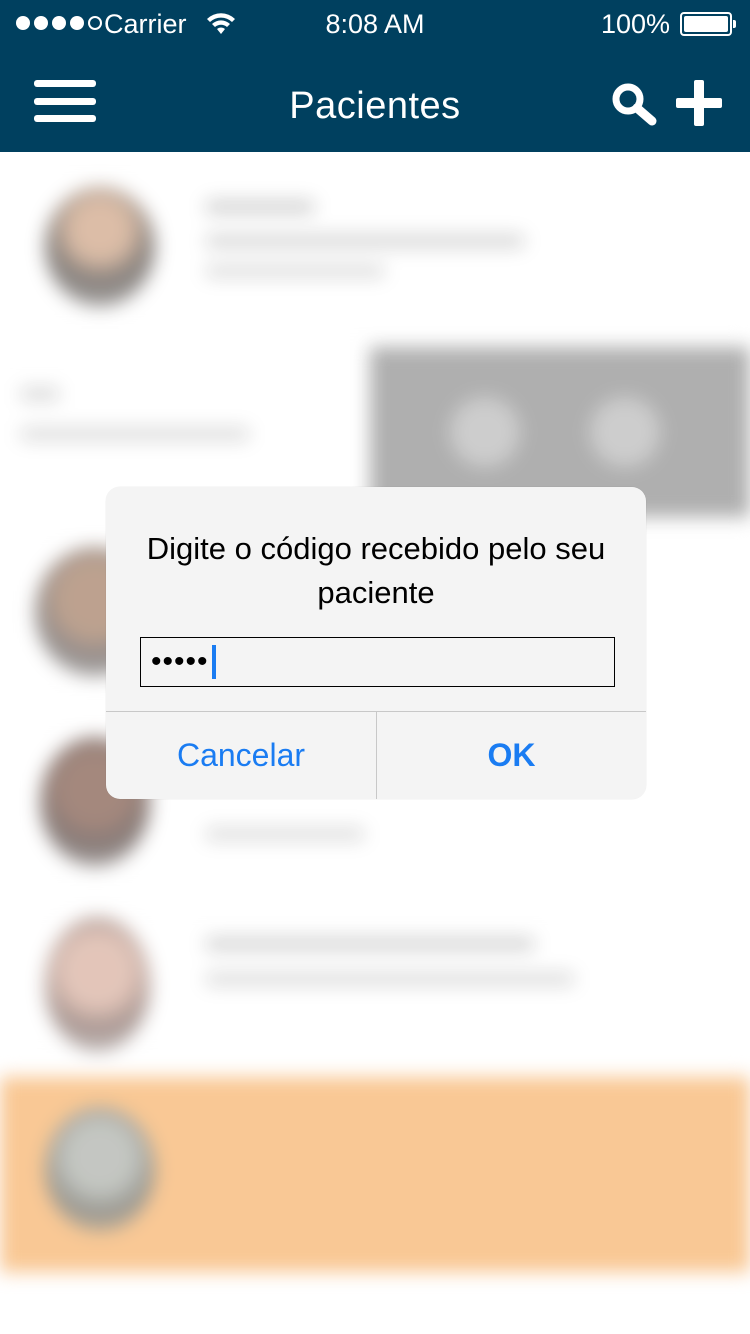 This screenshot has height=1334, width=750. Describe the element at coordinates (375, 24) in the screenshot. I see `status-bar: Carrier 8:08 AM 100%` at that location.